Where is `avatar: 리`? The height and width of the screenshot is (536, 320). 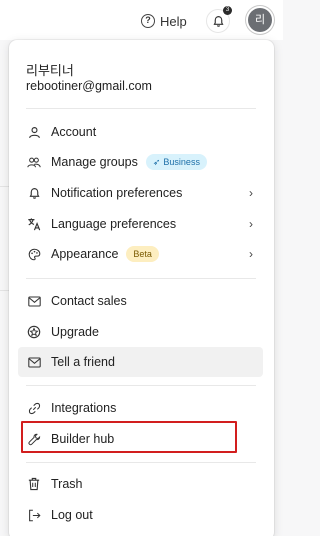
avatar: 리 is located at coordinates (260, 20).